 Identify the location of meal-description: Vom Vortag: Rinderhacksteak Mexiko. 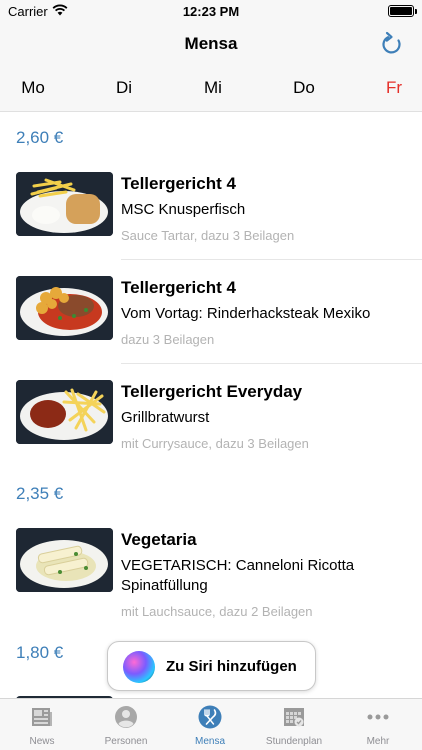
(246, 313).